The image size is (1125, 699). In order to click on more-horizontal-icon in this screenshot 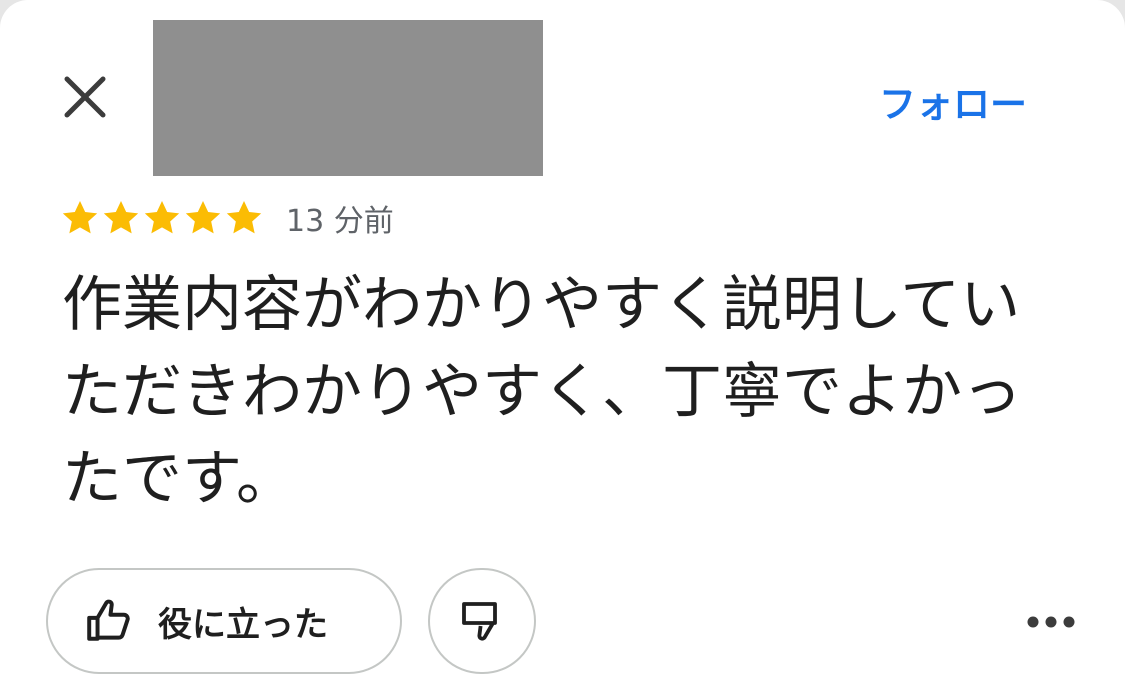, I will do `click(1051, 622)`.